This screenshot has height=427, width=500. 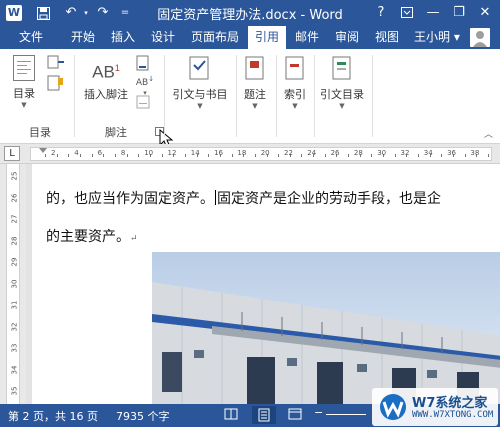 I want to click on zoom-out-icon: −, so click(x=318, y=412).